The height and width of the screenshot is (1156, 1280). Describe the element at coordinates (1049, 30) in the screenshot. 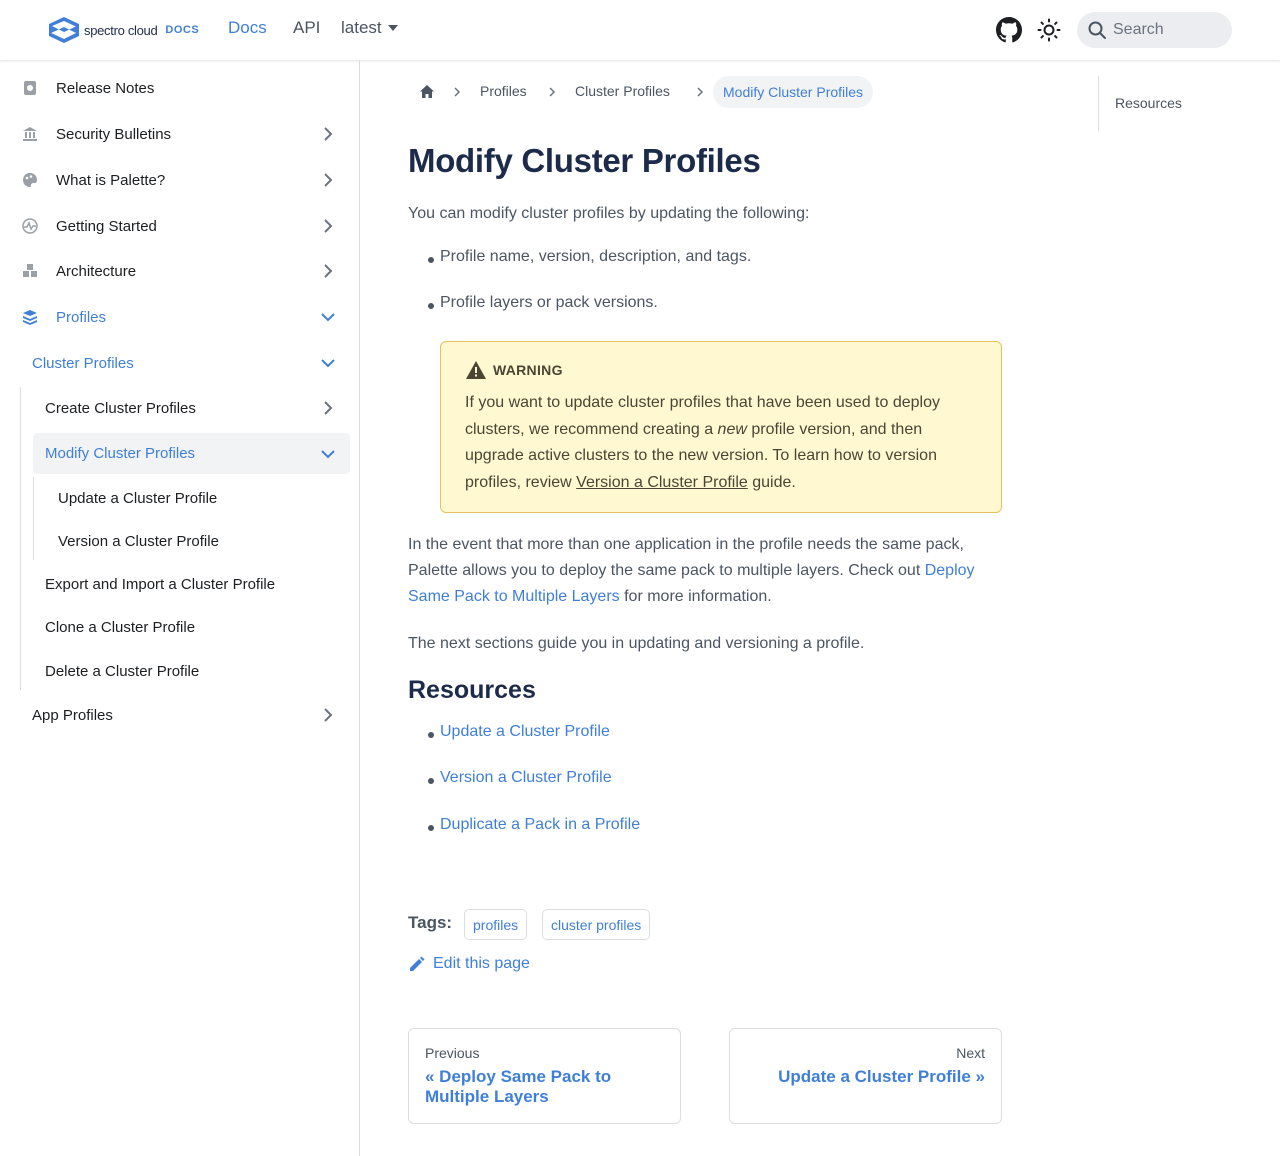

I see `sun-icon` at that location.